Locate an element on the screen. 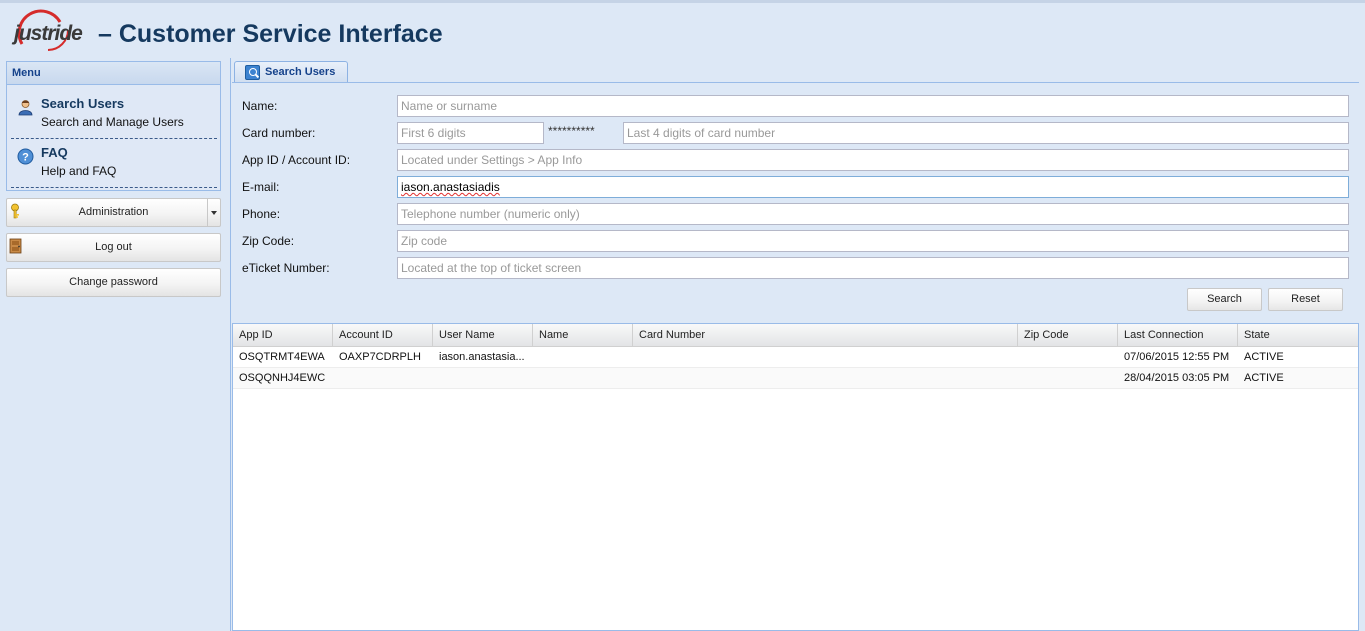 This screenshot has width=1365, height=631. eticket-label: eTicket Number: is located at coordinates (286, 268).